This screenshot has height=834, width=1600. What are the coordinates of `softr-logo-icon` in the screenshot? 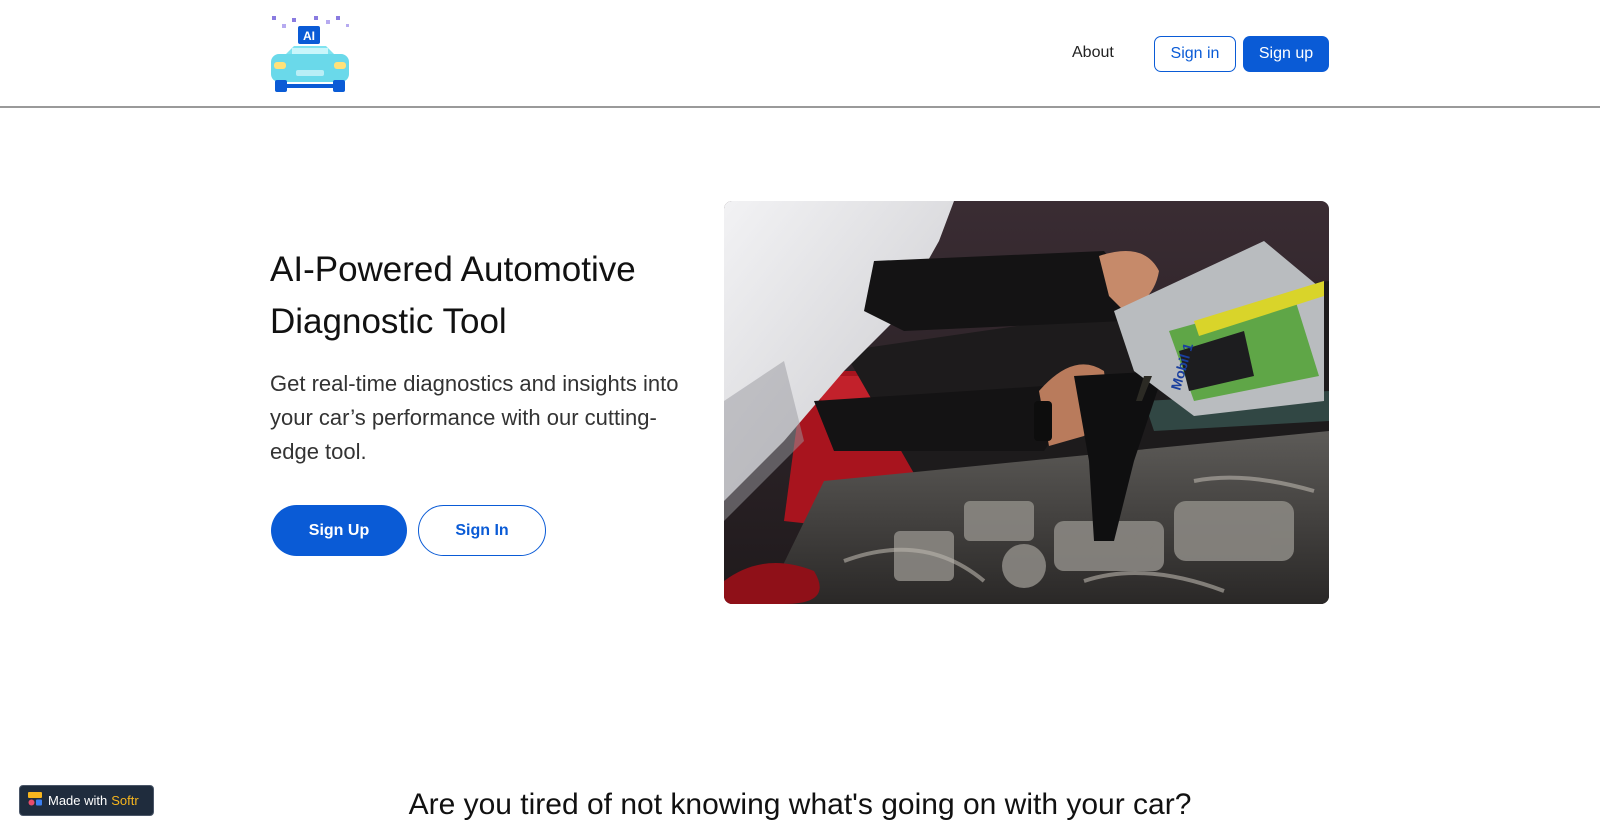 It's located at (35, 800).